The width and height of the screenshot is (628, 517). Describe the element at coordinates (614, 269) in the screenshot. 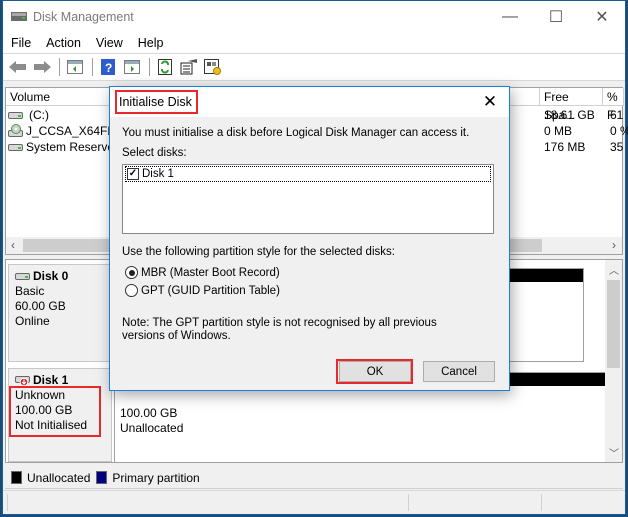

I see `scroll-up-icon: ︿` at that location.